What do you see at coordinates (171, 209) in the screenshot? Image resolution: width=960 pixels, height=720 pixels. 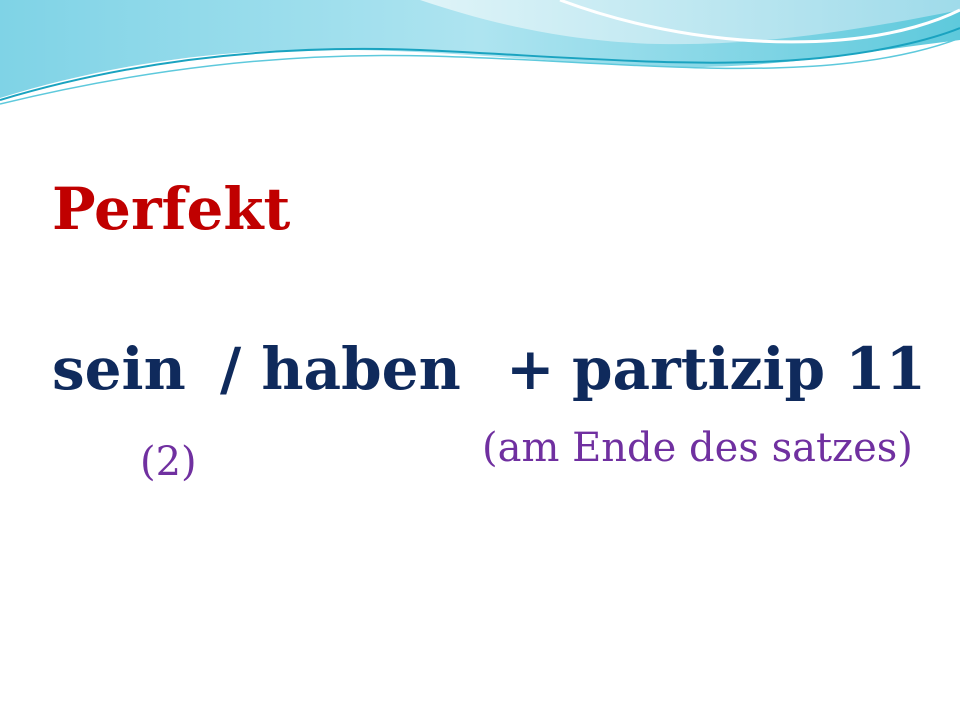 I see `slide-title: Perfekt` at bounding box center [171, 209].